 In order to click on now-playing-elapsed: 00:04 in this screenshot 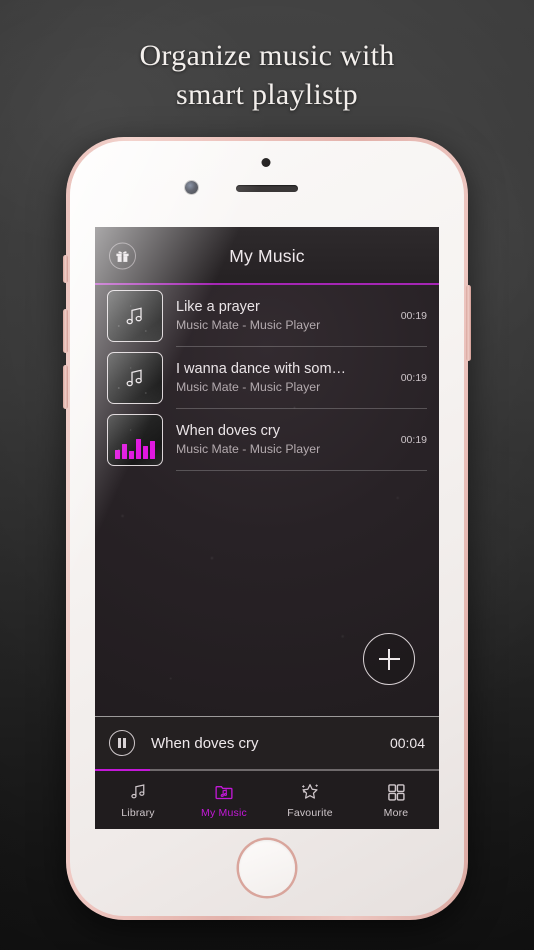, I will do `click(407, 743)`.